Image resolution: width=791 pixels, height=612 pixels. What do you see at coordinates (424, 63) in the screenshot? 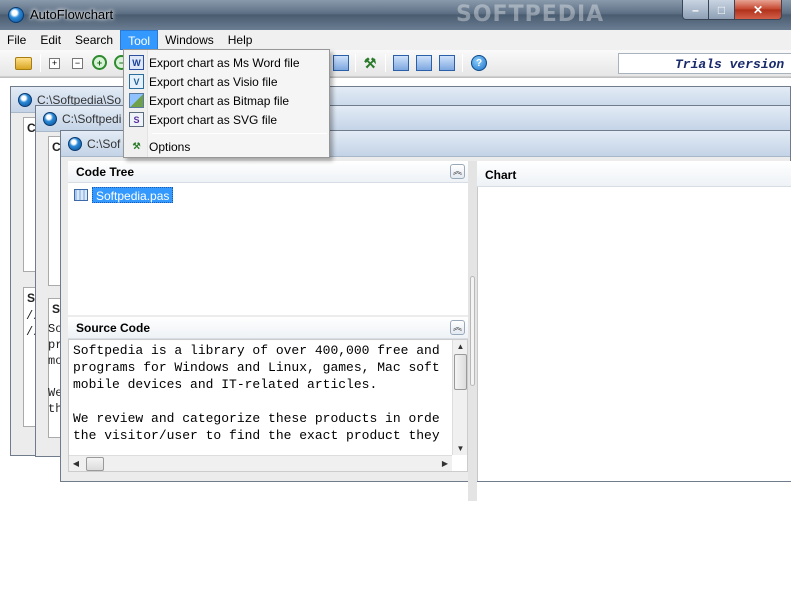
I see `tile-horizontal-icon` at bounding box center [424, 63].